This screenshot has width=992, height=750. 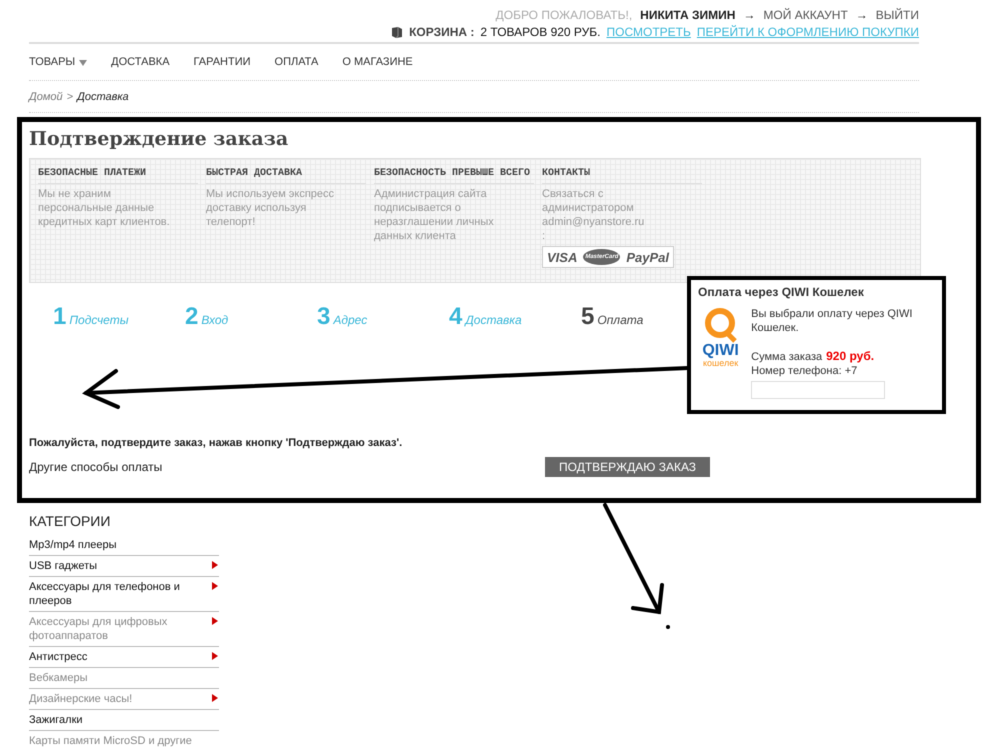 I want to click on category-item: USB гаджеты, so click(x=124, y=566).